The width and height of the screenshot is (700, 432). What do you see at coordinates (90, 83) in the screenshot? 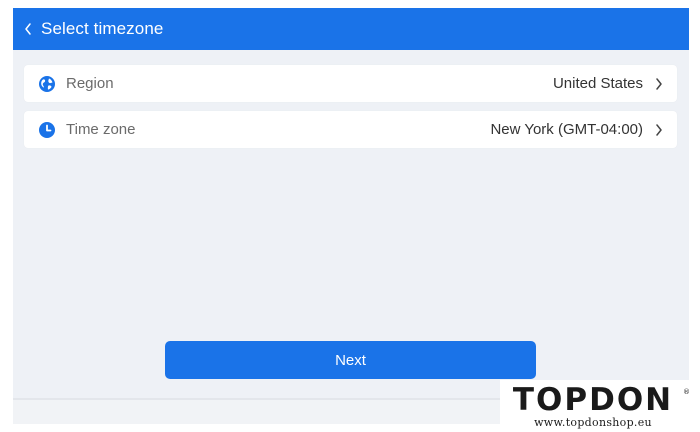
I see `region-label: Region` at bounding box center [90, 83].